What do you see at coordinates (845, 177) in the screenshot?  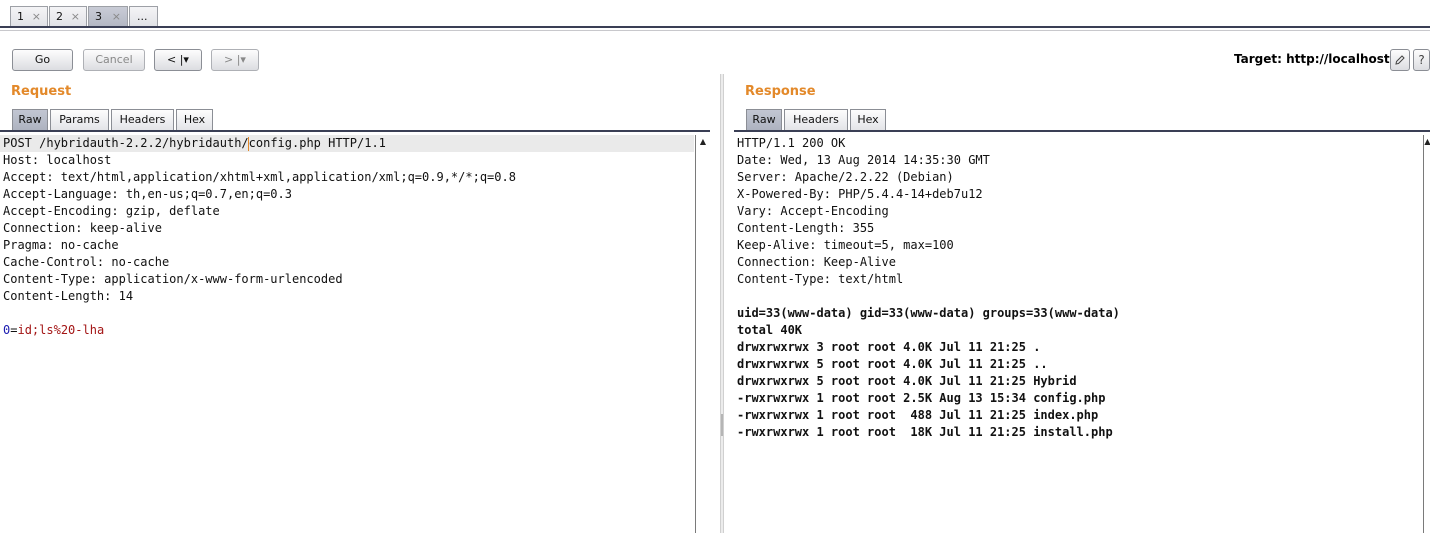 I see `response-header: Server: Apache/2.2.22 (Debian)` at bounding box center [845, 177].